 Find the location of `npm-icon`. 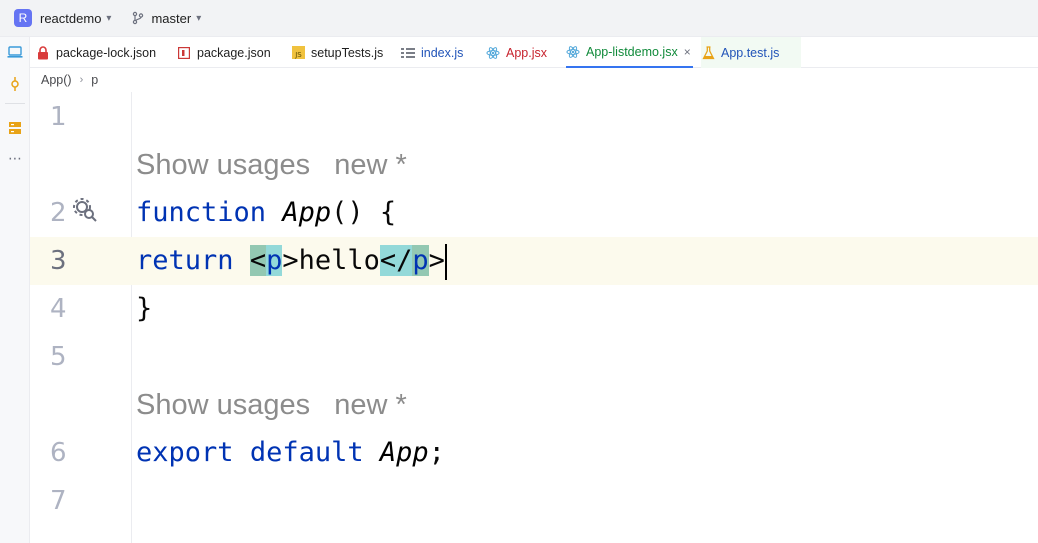

npm-icon is located at coordinates (184, 53).